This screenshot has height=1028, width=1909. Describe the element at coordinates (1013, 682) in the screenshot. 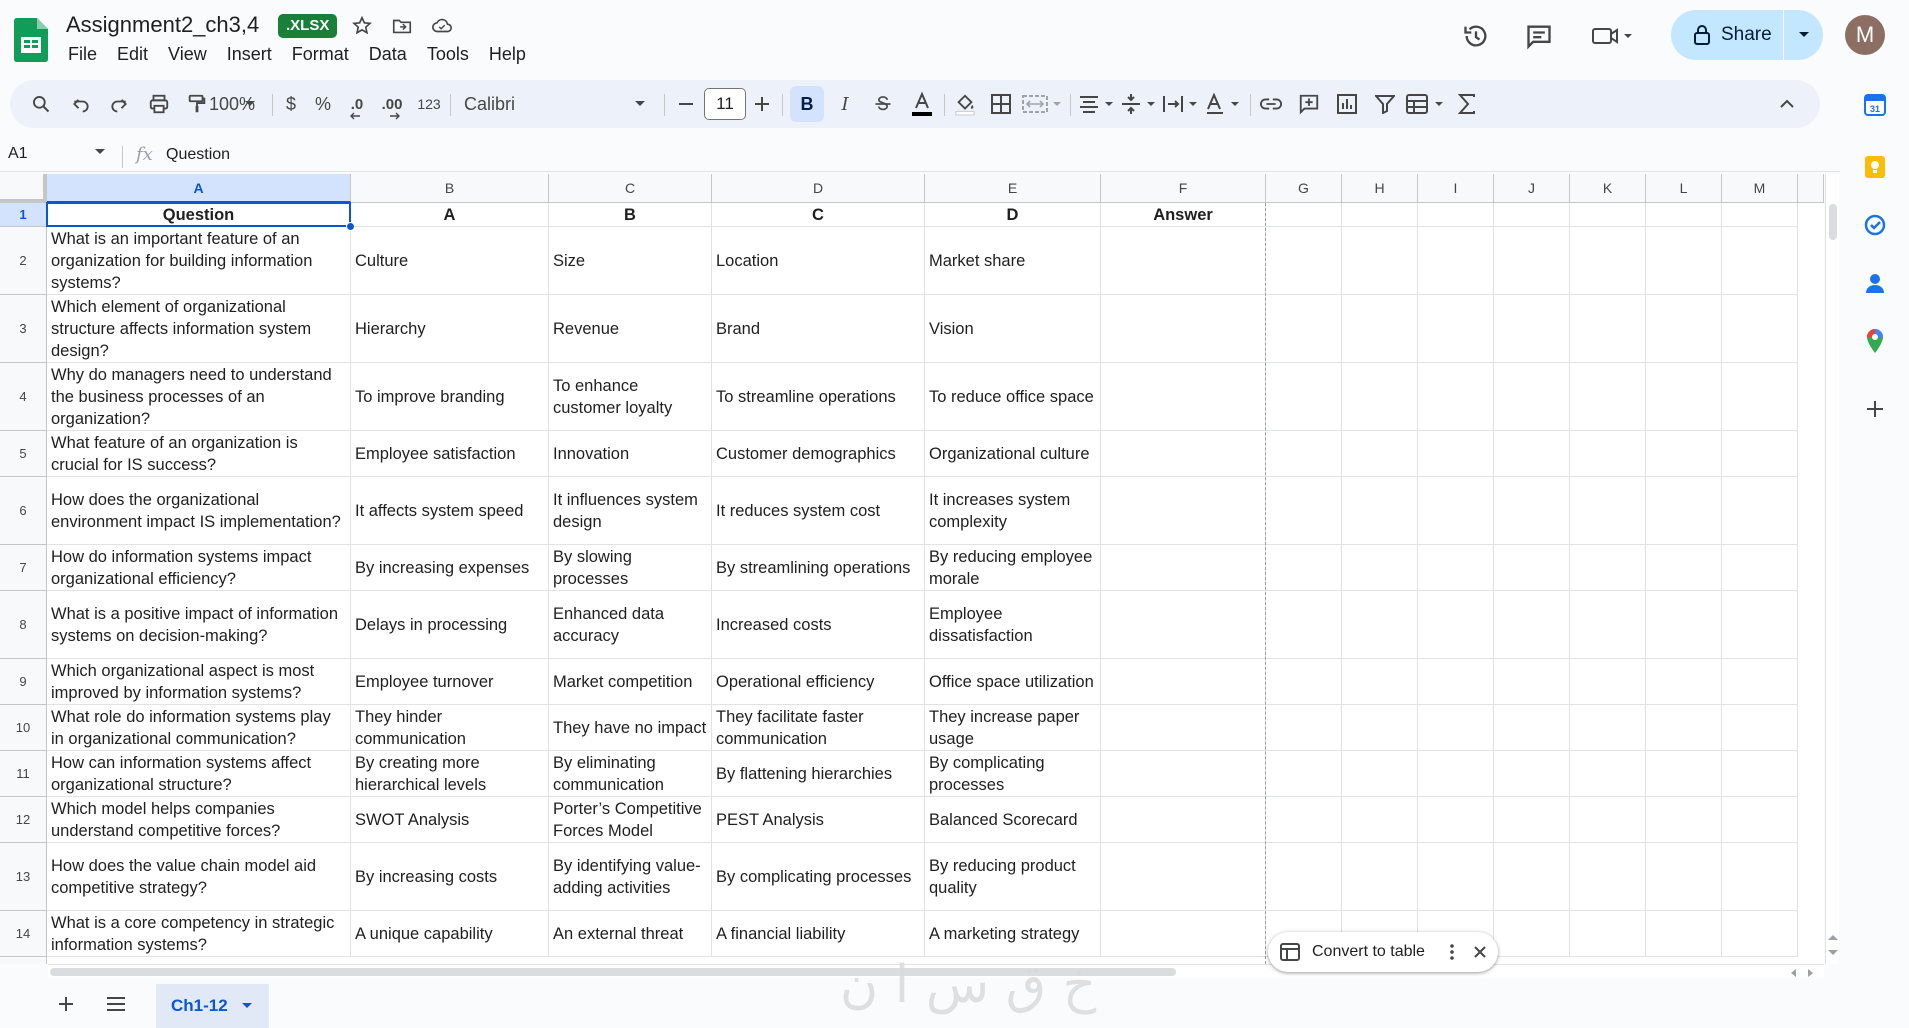

I see `cell-e9: Office space utilization` at that location.